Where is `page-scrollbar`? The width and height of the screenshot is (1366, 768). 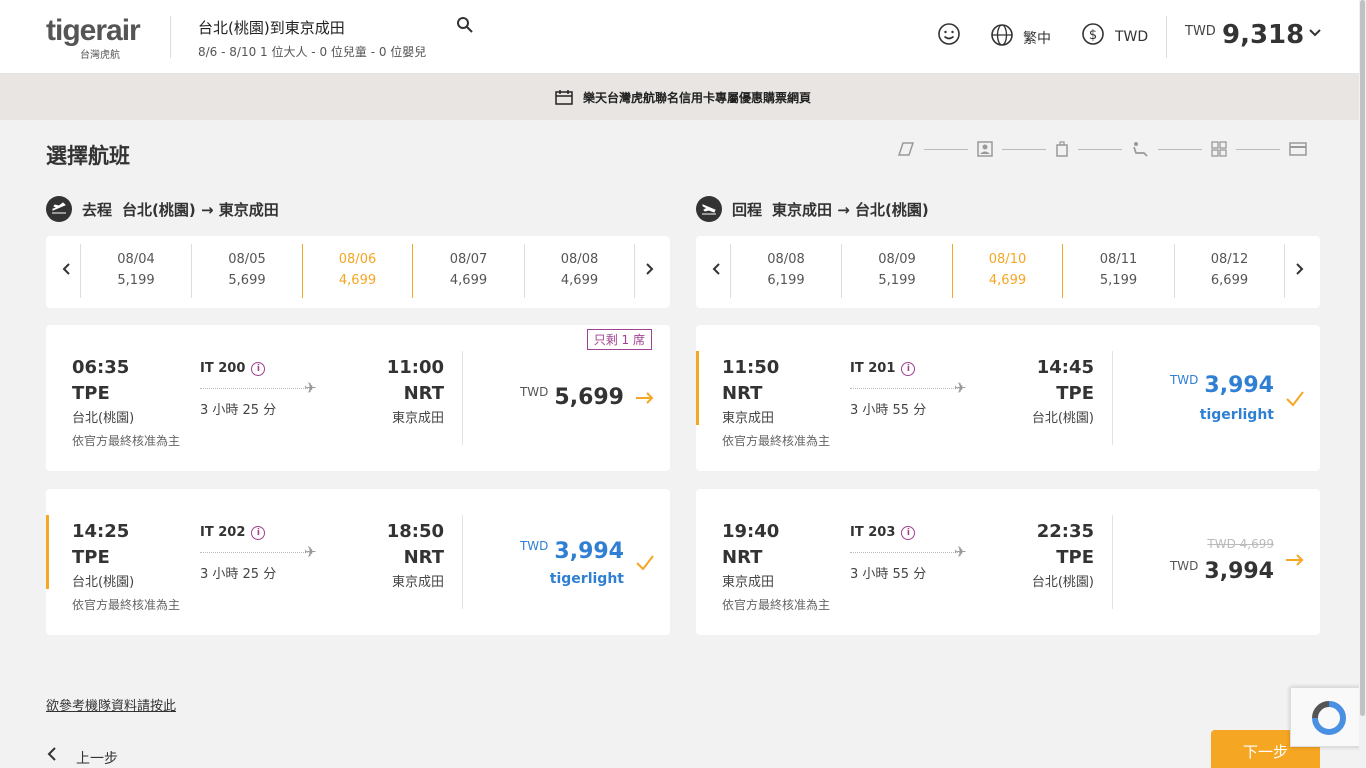 page-scrollbar is located at coordinates (1362, 384).